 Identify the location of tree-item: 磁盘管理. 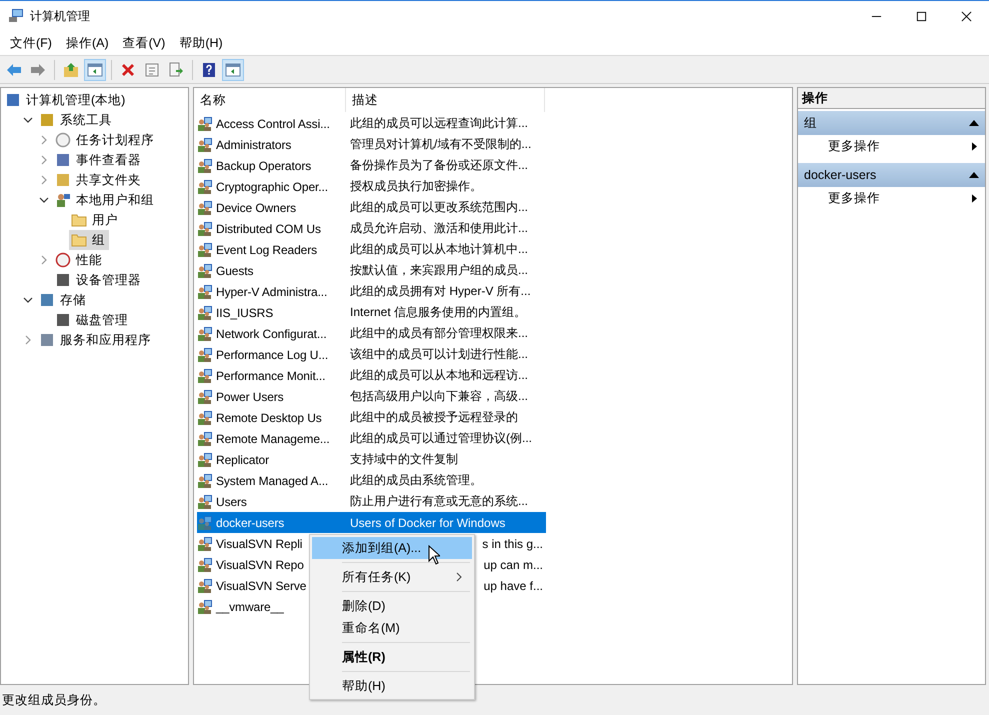
(92, 320).